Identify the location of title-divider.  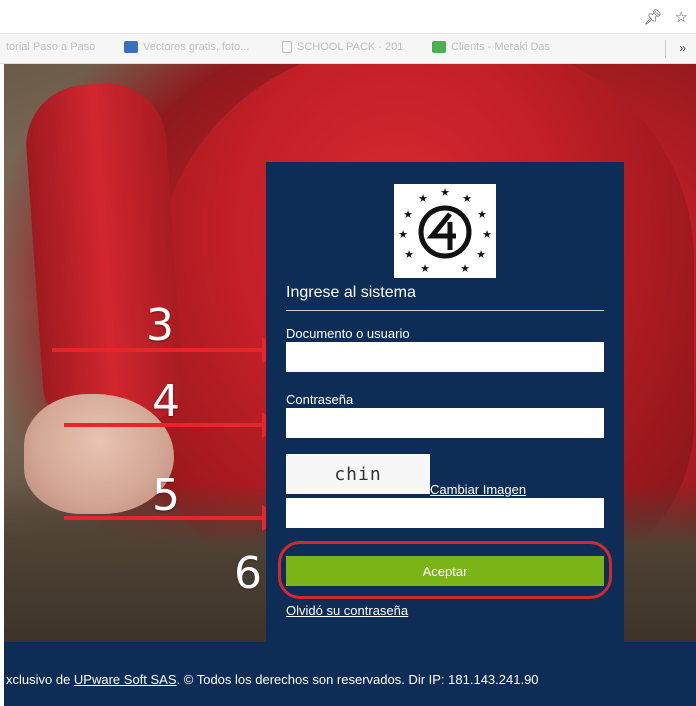
(445, 310).